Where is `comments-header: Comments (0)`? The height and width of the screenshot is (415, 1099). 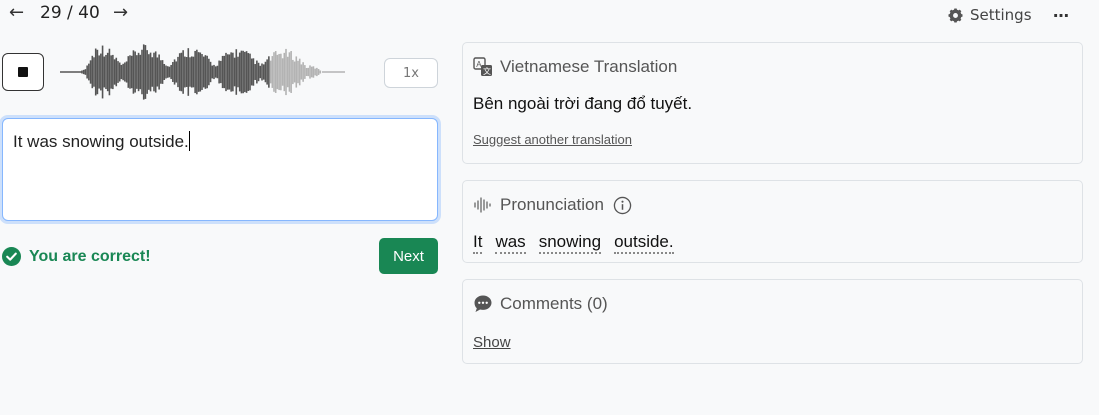
comments-header: Comments (0) is located at coordinates (540, 304).